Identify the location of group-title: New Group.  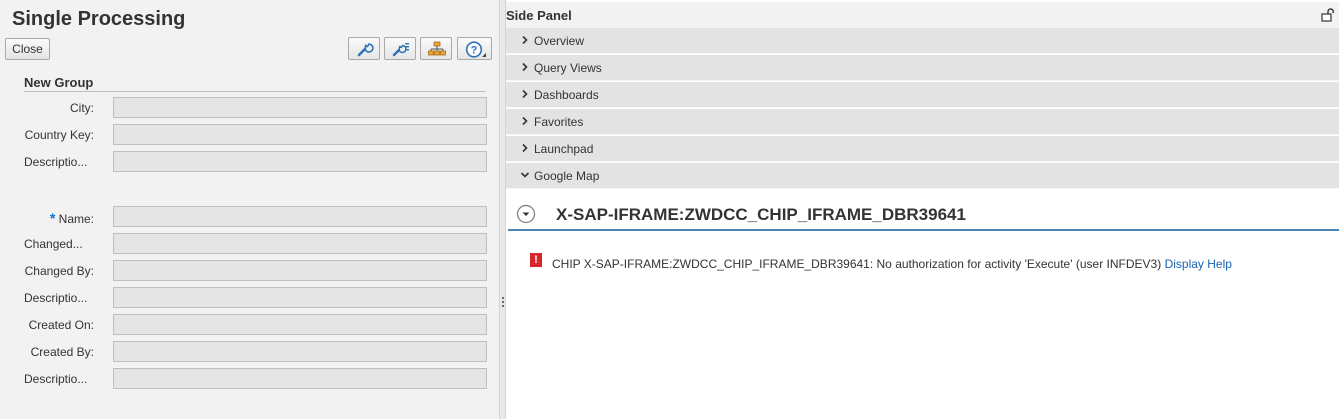
(59, 82).